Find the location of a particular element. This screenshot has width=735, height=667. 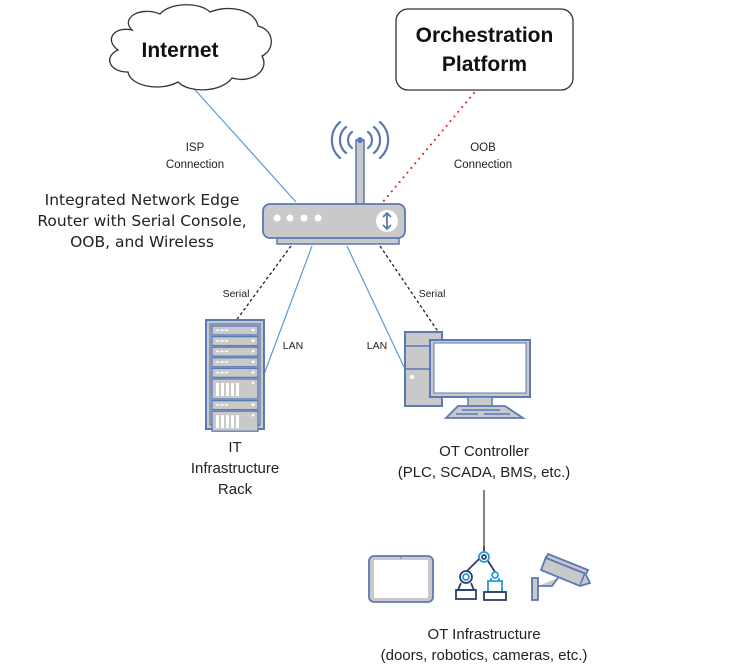

oob-connection-label: OOB Connection is located at coordinates (483, 157).